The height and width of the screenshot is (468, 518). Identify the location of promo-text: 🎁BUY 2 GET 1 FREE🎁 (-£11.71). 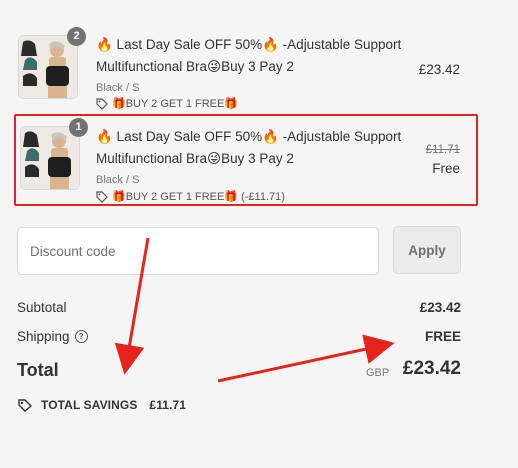
(198, 197).